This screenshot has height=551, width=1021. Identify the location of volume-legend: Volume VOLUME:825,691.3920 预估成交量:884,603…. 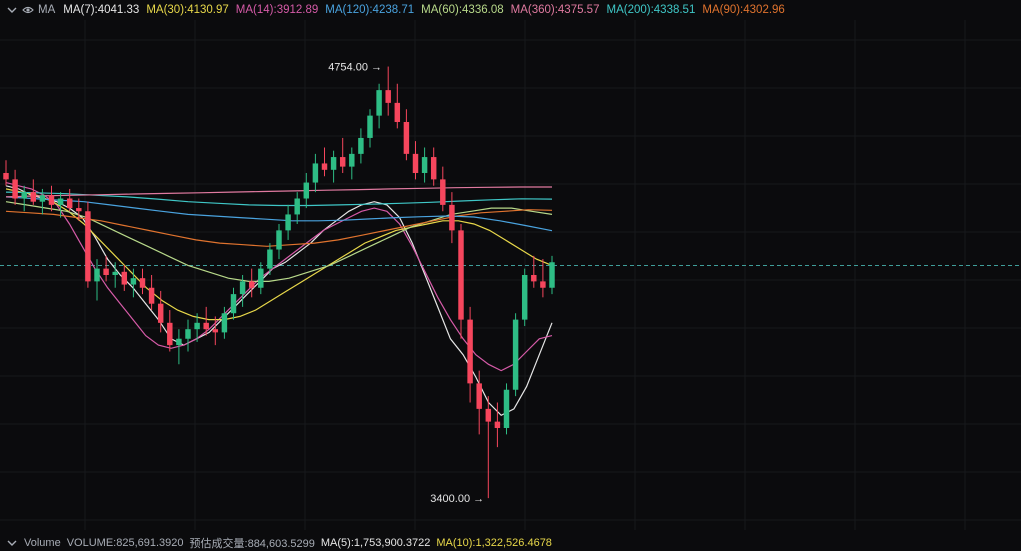
(279, 543).